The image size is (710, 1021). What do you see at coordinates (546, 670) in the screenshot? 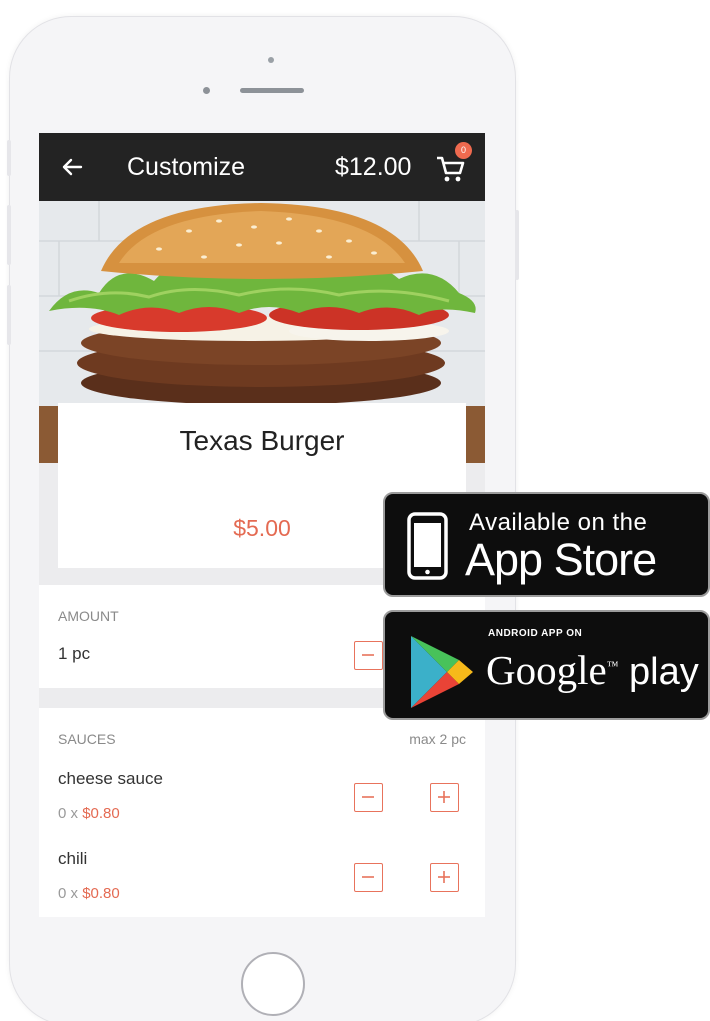
I see `google-play-google-text: Google` at bounding box center [546, 670].